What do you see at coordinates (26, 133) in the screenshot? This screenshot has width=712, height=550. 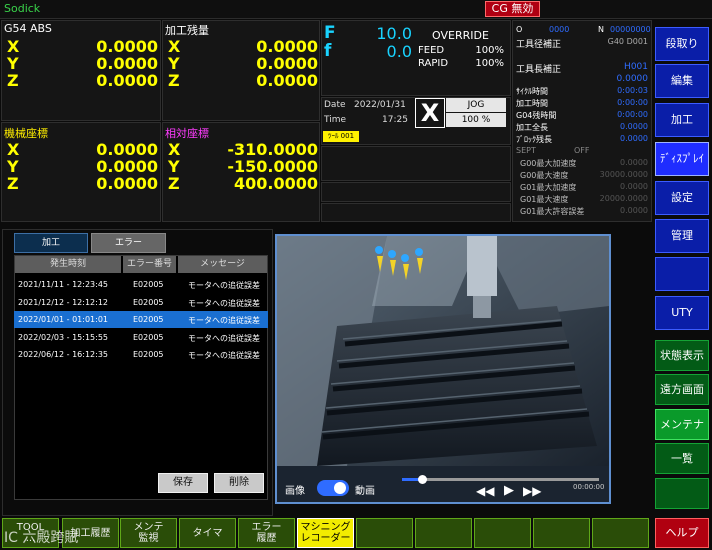 I see `machine-coords-title: 機械座標` at bounding box center [26, 133].